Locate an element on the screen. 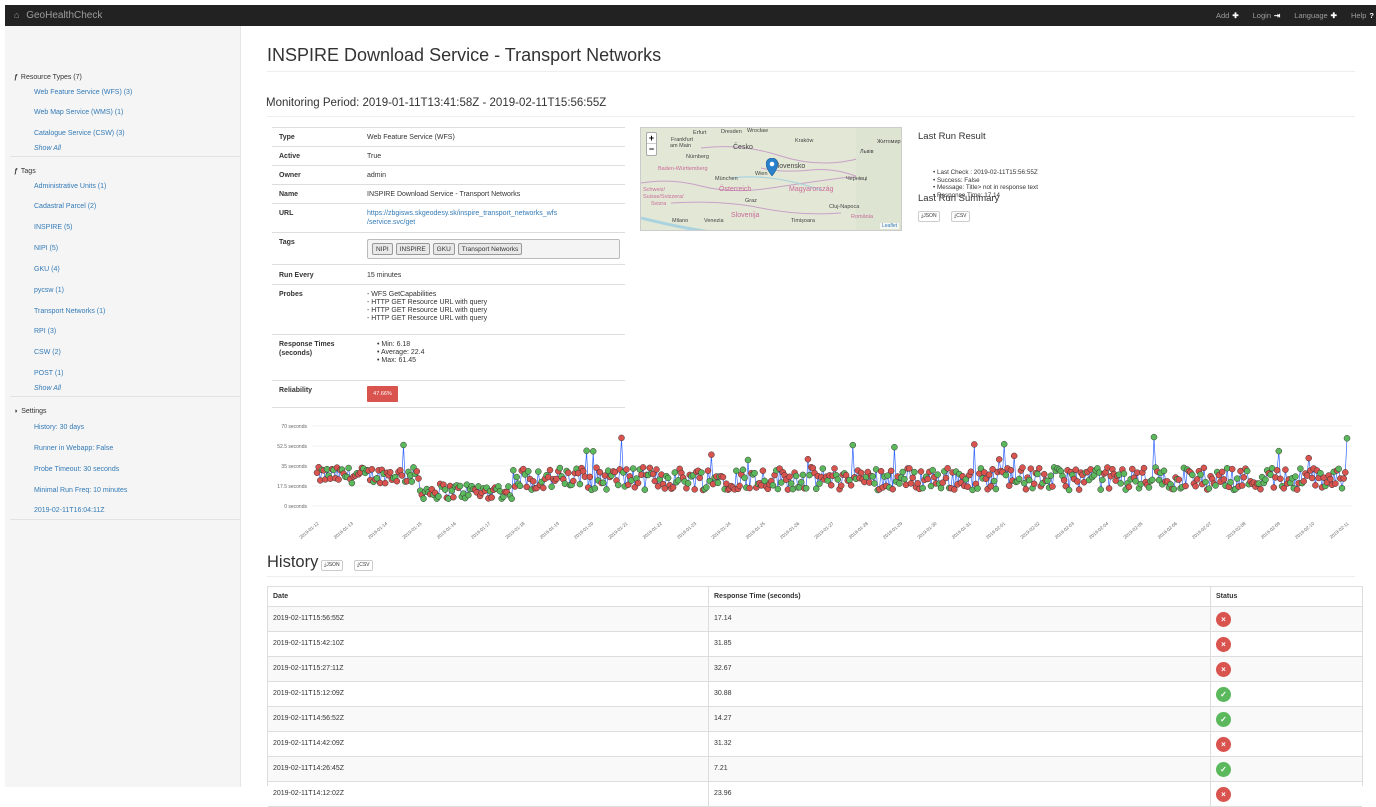 The width and height of the screenshot is (1376, 807). brand-link: ⌂ GeoHealthCheck is located at coordinates (58, 15).